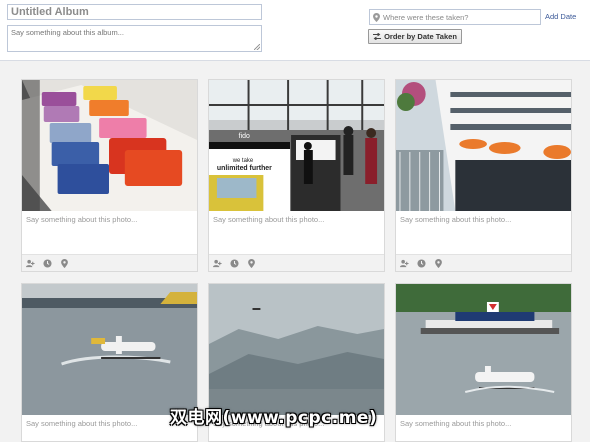  Describe the element at coordinates (426, 17) in the screenshot. I see `location-placeholder: Where were these taken?` at that location.